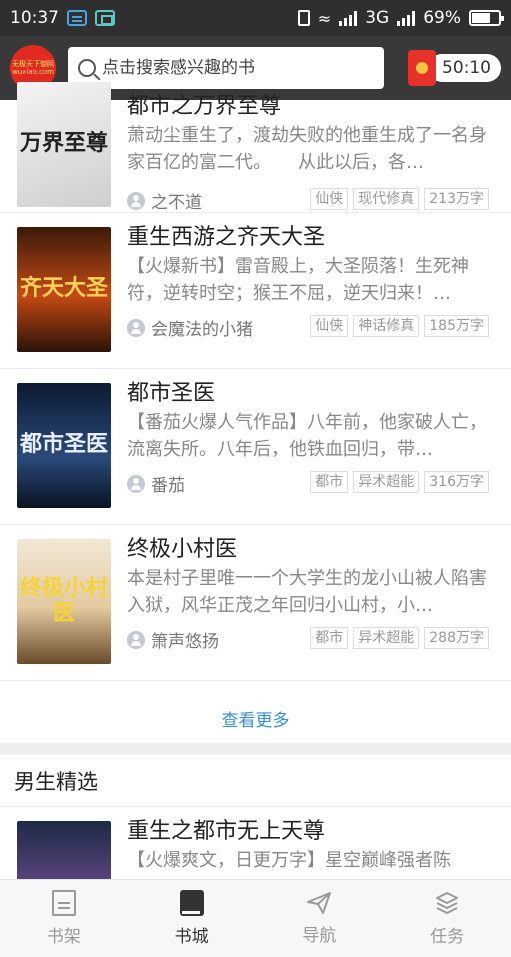  I want to click on book-tags: 仙侠 神话修真 185万字, so click(399, 326).